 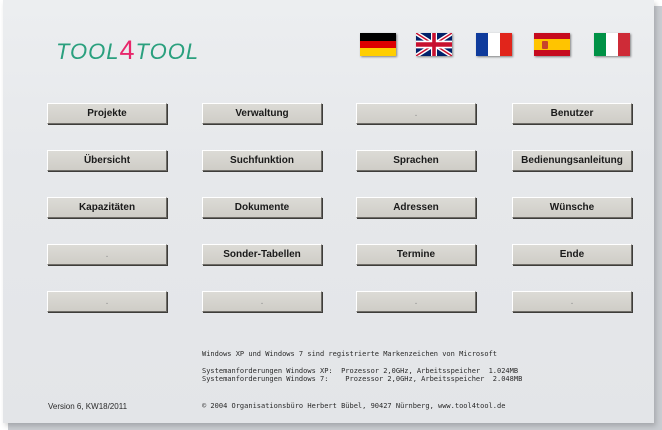 What do you see at coordinates (494, 44) in the screenshot?
I see `french-flag-icon` at bounding box center [494, 44].